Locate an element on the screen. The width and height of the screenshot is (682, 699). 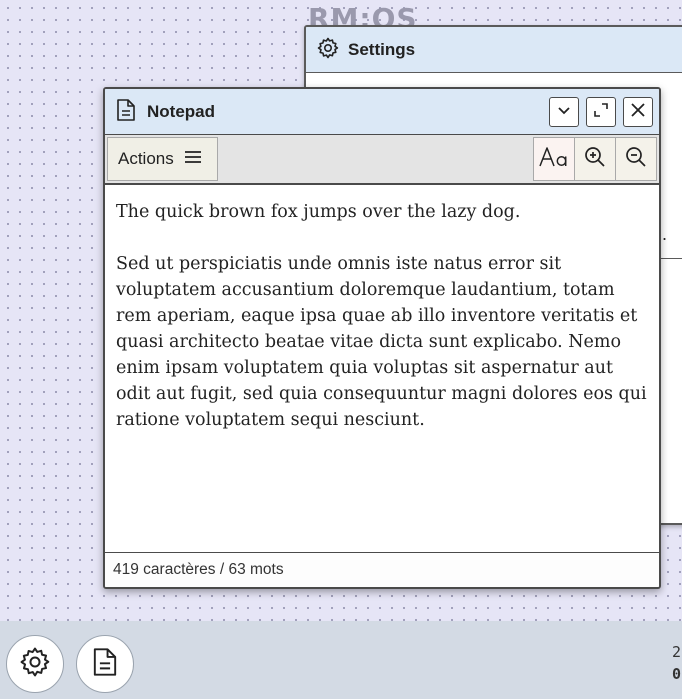
actions-menu-button: Actions is located at coordinates (162, 159).